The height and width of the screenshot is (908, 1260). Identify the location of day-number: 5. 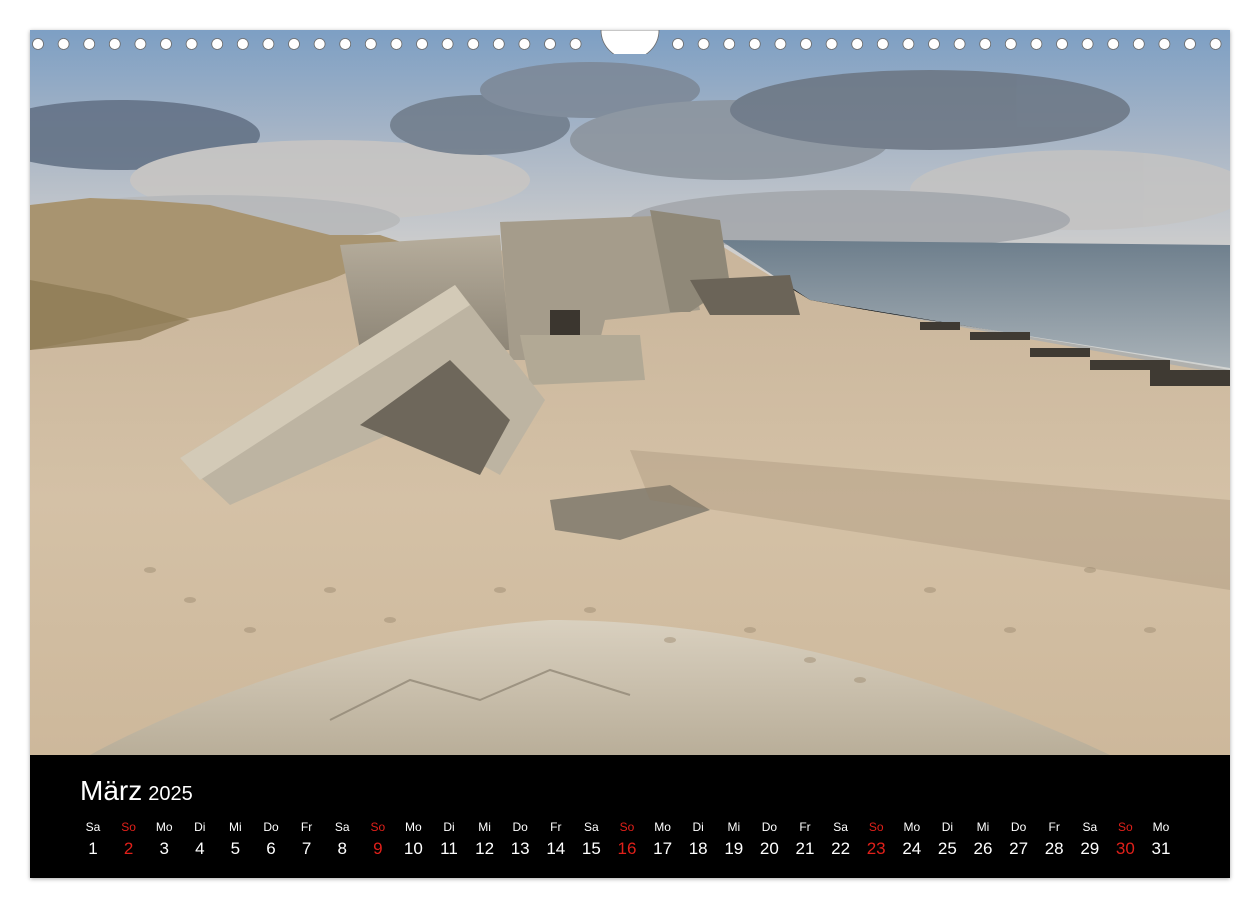
(235, 848).